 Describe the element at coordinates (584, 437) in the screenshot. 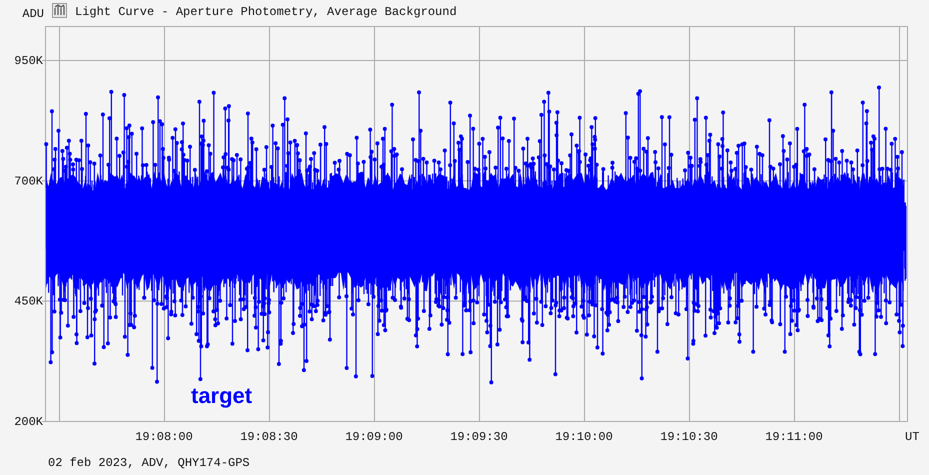

I see `axis-label: 19:10:00` at that location.